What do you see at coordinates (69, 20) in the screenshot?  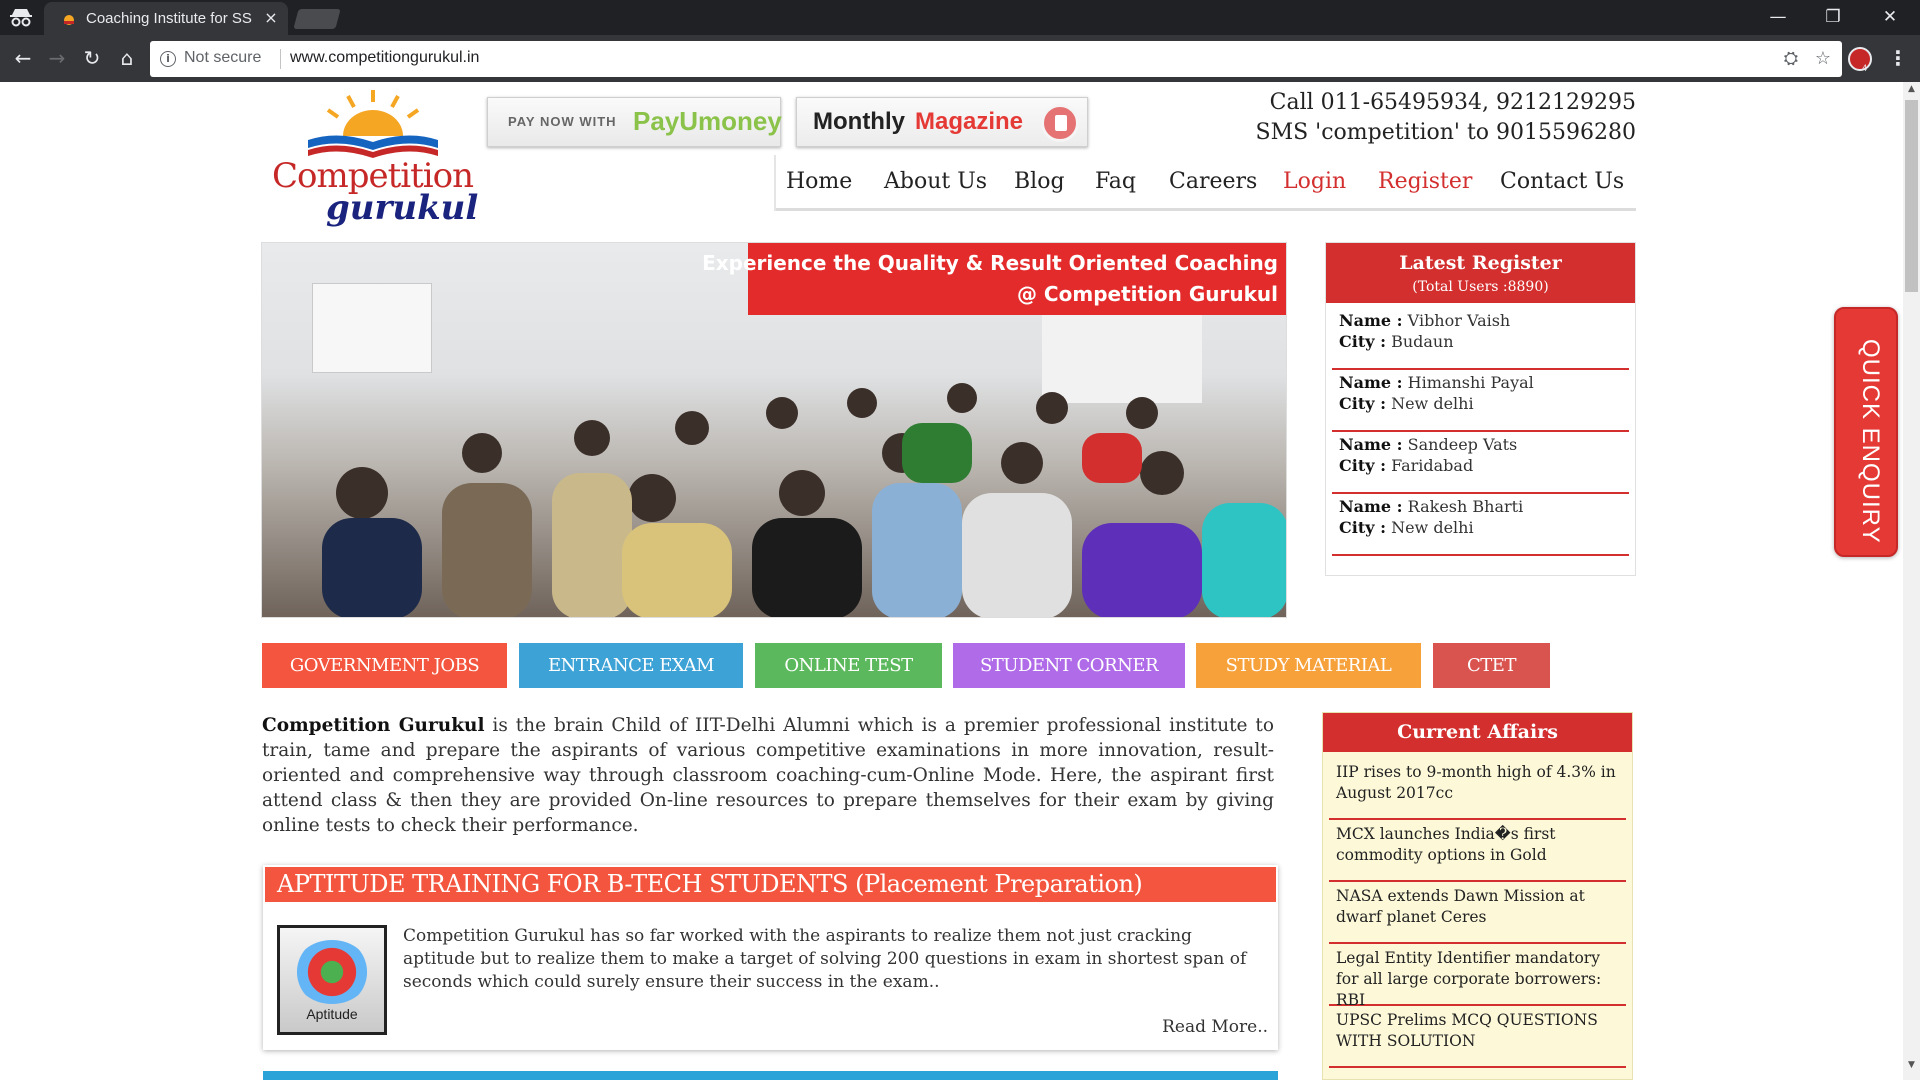 I see `site-favicon-icon` at bounding box center [69, 20].